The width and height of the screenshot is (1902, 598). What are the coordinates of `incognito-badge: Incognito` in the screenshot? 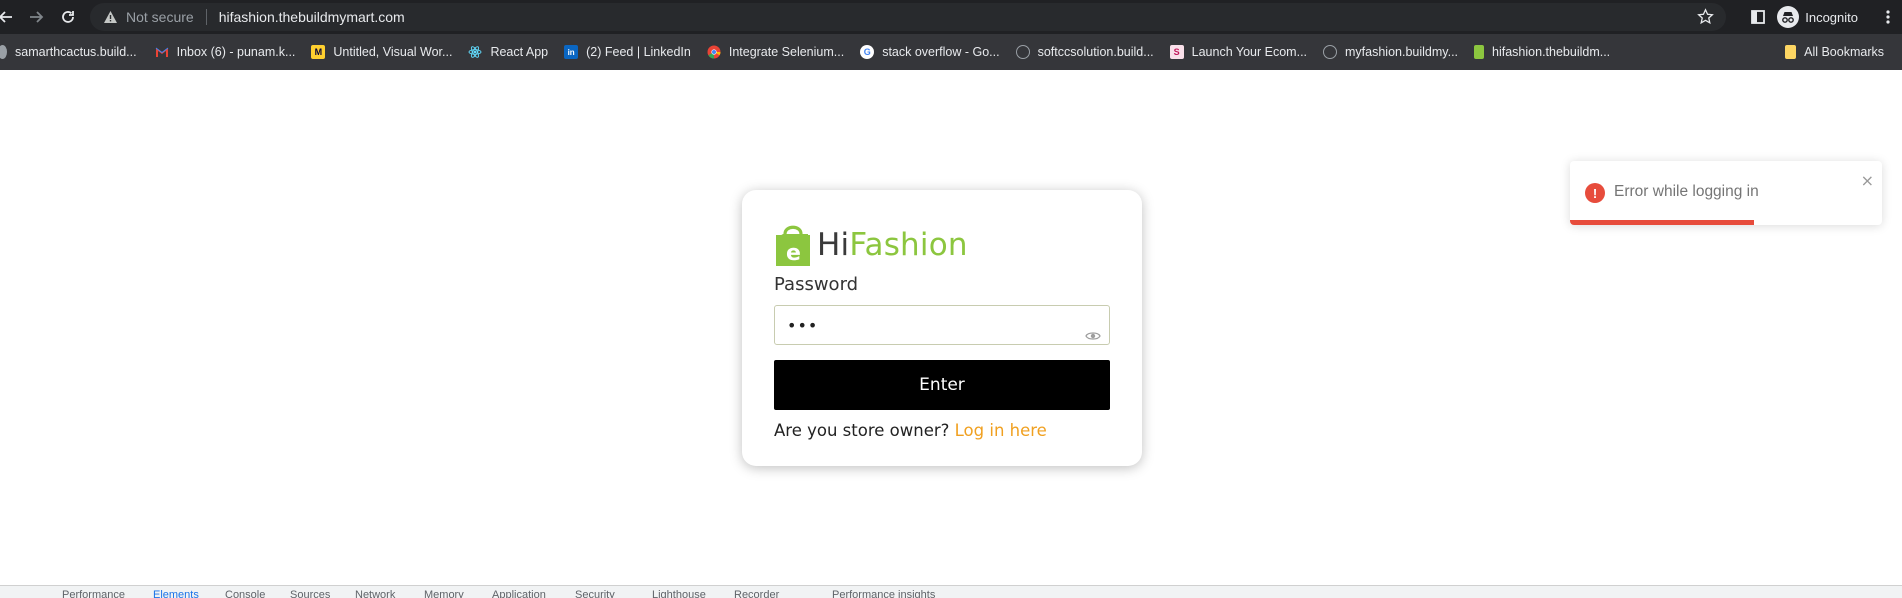 It's located at (1820, 17).